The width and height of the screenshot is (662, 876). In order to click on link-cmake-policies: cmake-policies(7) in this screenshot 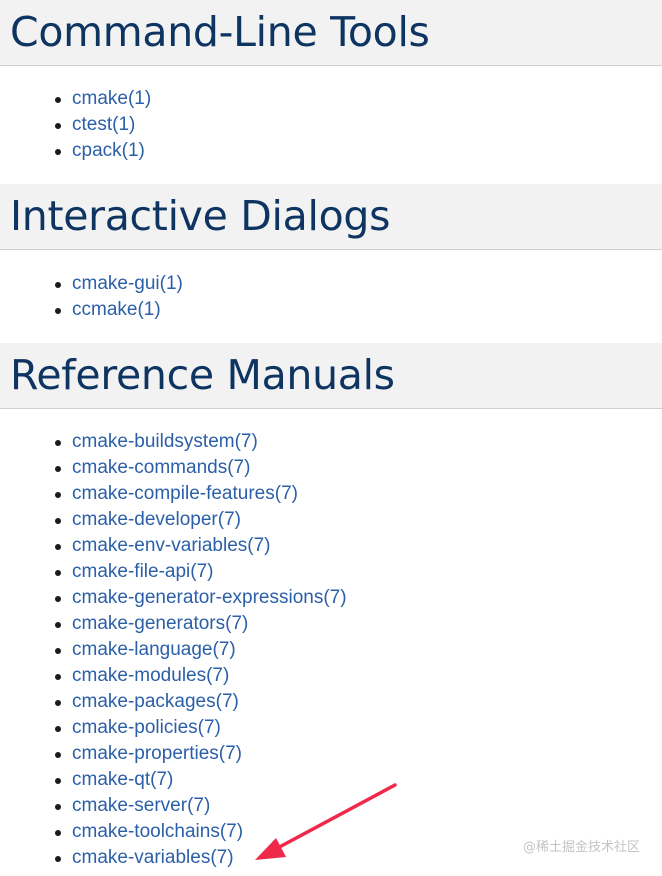, I will do `click(146, 727)`.